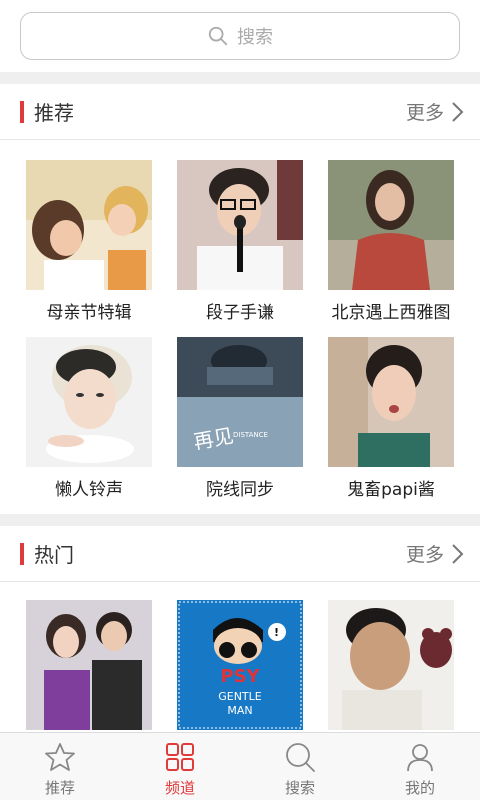 Image resolution: width=480 pixels, height=800 pixels. Describe the element at coordinates (250, 435) in the screenshot. I see `poster-title: DISTANCE` at that location.